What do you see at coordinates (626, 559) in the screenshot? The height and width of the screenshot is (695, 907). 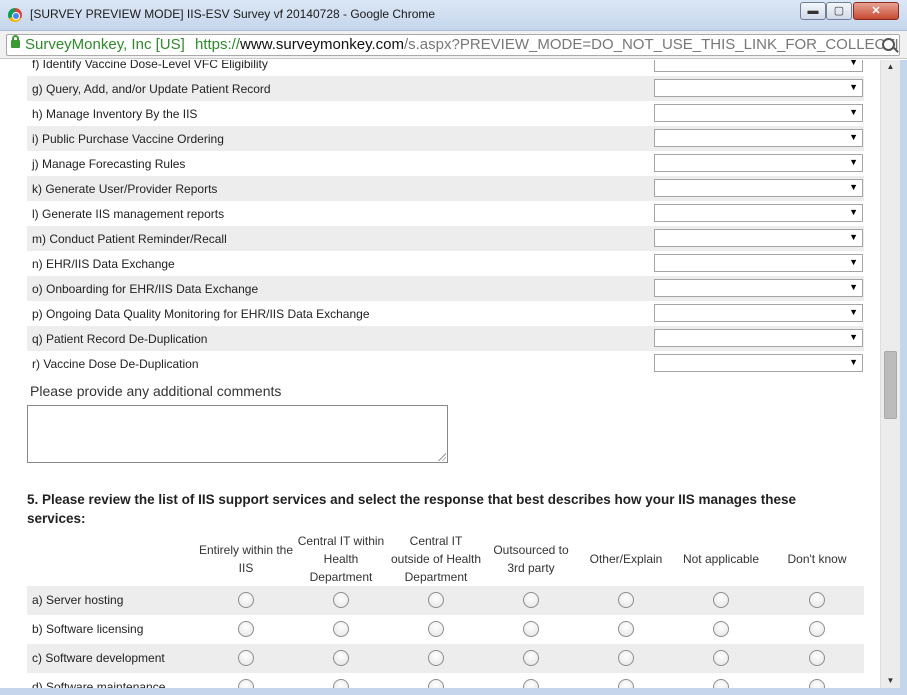 I see `column-header: Other/Explain` at bounding box center [626, 559].